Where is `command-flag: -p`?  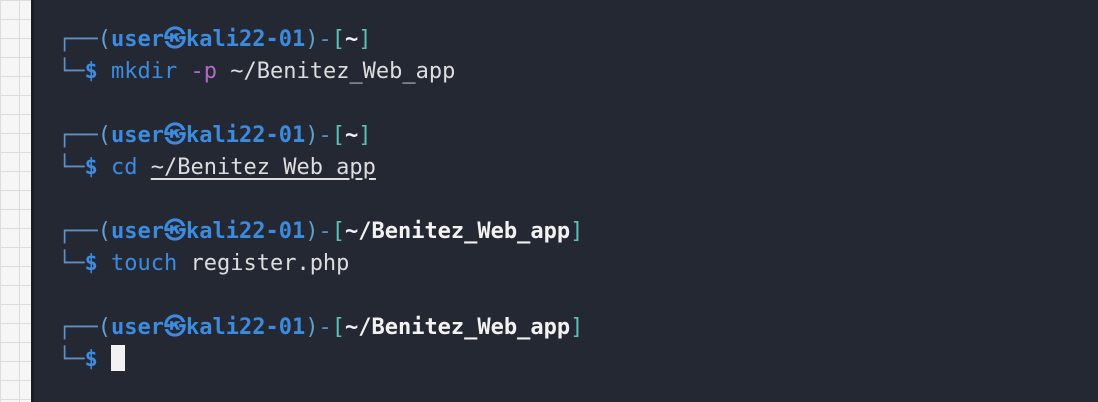 command-flag: -p is located at coordinates (203, 71).